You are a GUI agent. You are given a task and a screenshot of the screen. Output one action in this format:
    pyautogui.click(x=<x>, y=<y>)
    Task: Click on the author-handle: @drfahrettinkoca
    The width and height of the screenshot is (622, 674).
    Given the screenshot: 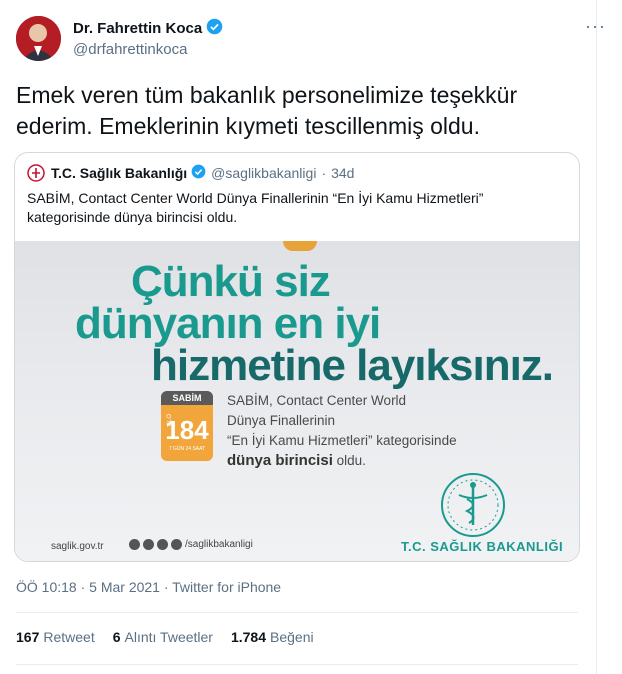 What is the action you would take?
    pyautogui.click(x=148, y=49)
    